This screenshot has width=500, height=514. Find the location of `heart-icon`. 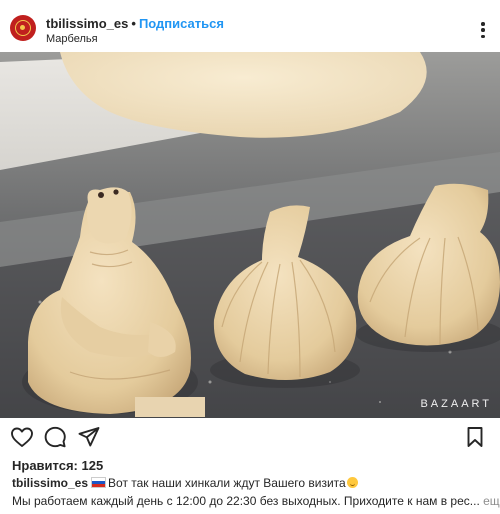

heart-icon is located at coordinates (22, 437).